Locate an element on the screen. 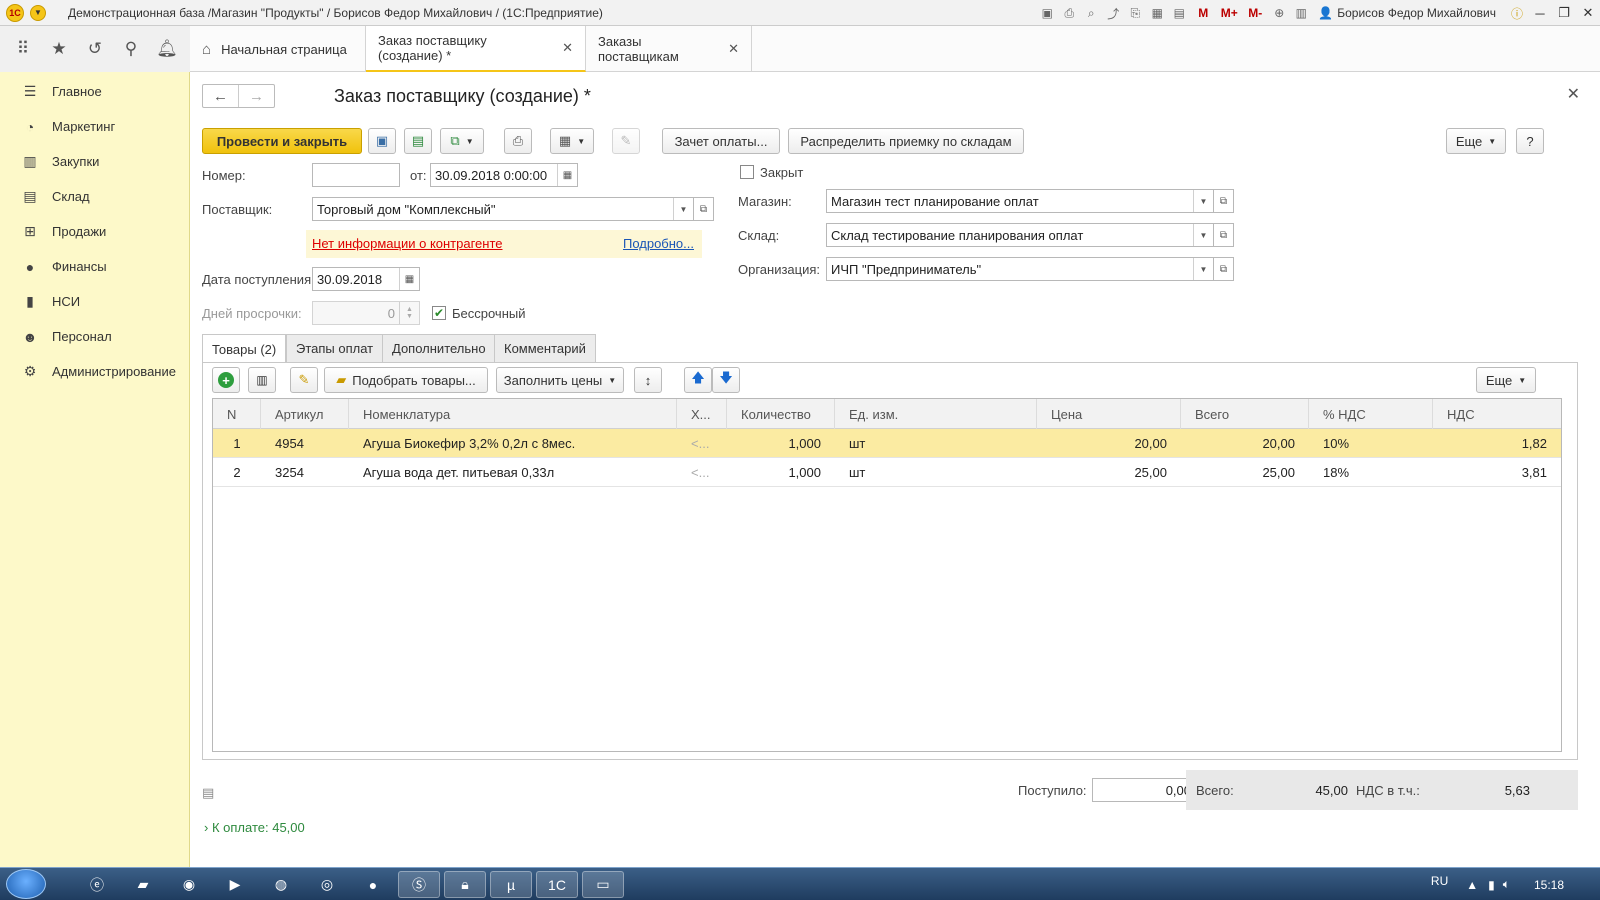 Image resolution: width=1600 pixels, height=900 pixels. tab-home: ⌂ Начальная страница is located at coordinates (278, 49).